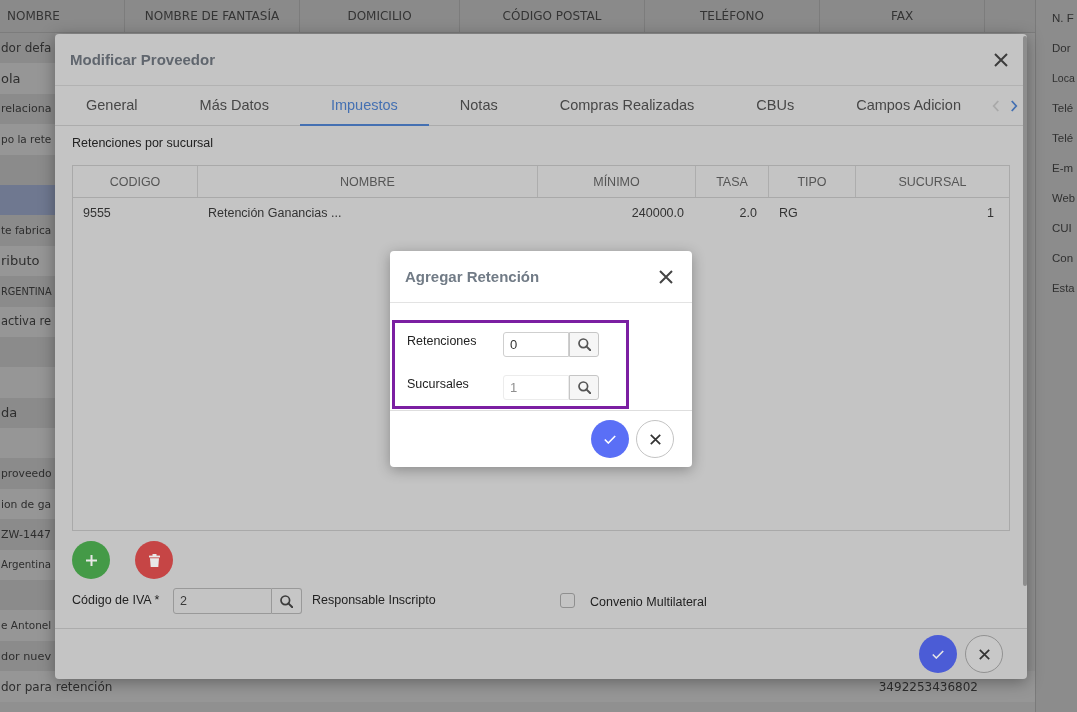 This screenshot has width=1077, height=712. Describe the element at coordinates (222, 601) in the screenshot. I see `text-field: 2` at that location.